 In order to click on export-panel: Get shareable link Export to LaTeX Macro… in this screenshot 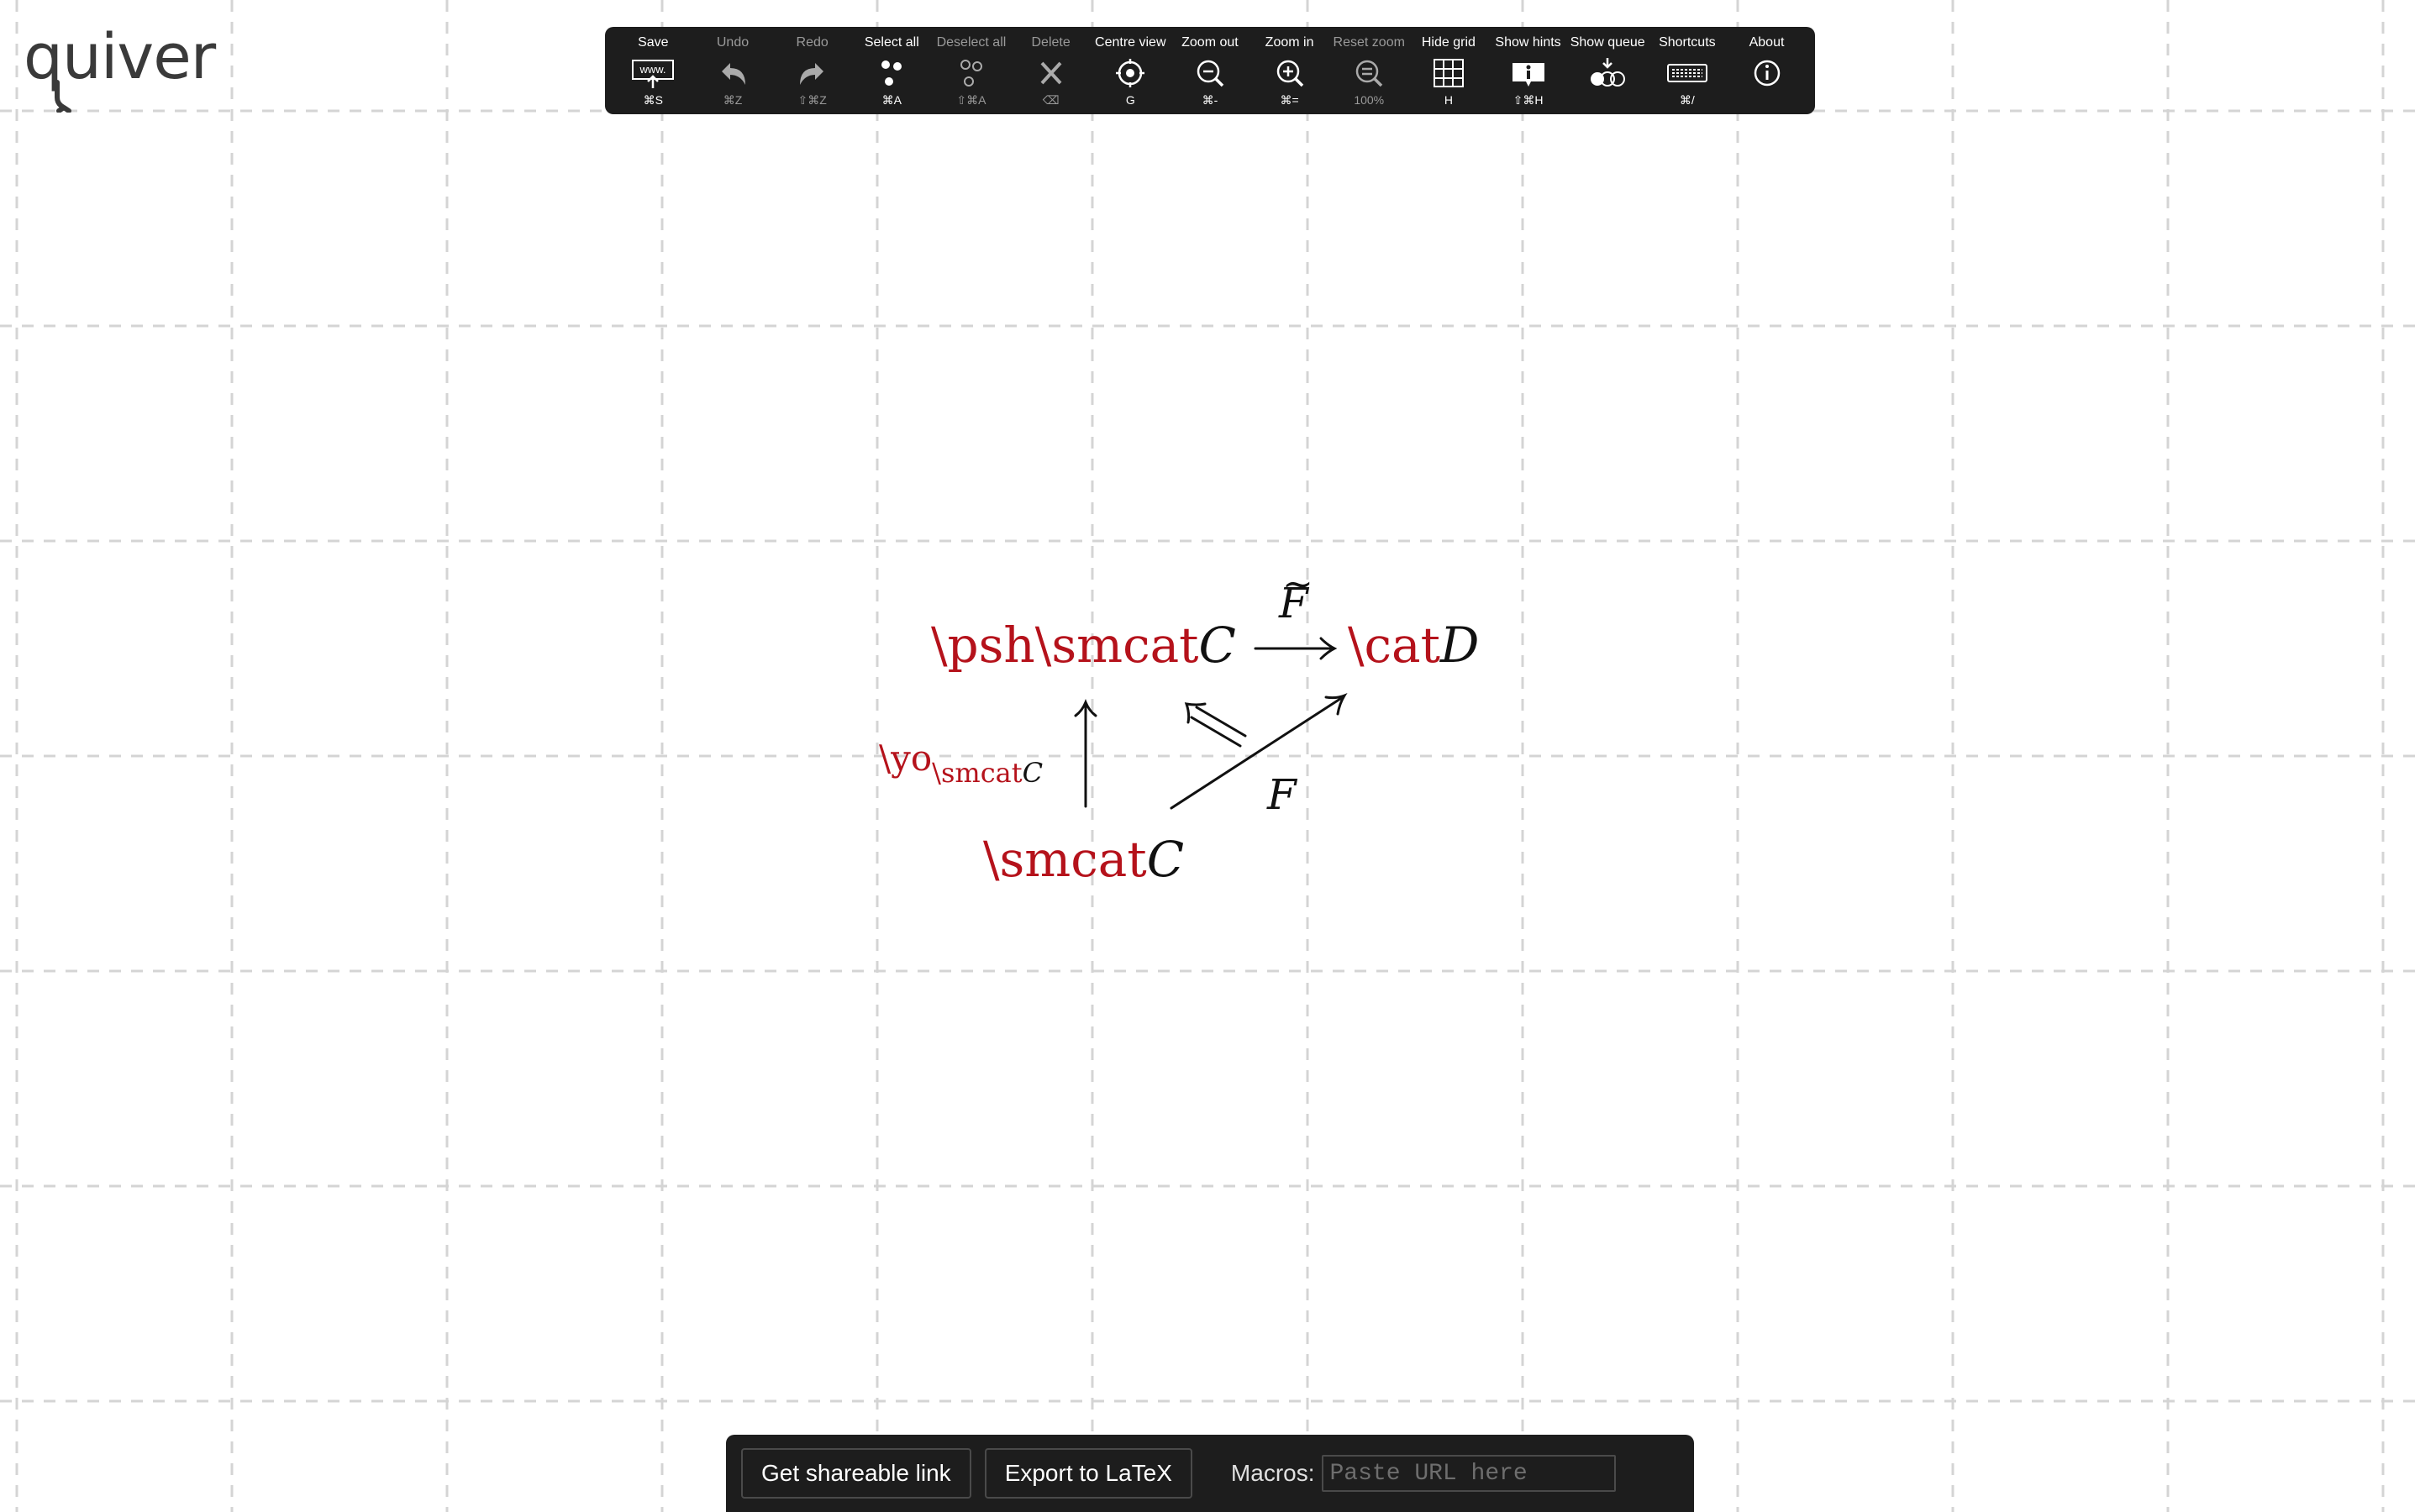, I will do `click(1210, 1473)`.